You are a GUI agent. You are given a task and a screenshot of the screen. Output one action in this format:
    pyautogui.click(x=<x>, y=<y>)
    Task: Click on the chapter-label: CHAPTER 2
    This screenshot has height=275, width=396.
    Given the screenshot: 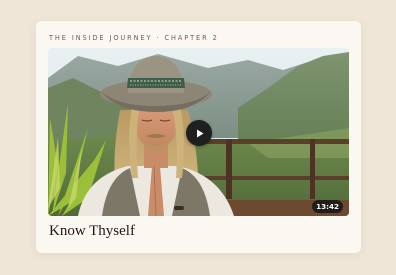 What is the action you would take?
    pyautogui.click(x=191, y=38)
    